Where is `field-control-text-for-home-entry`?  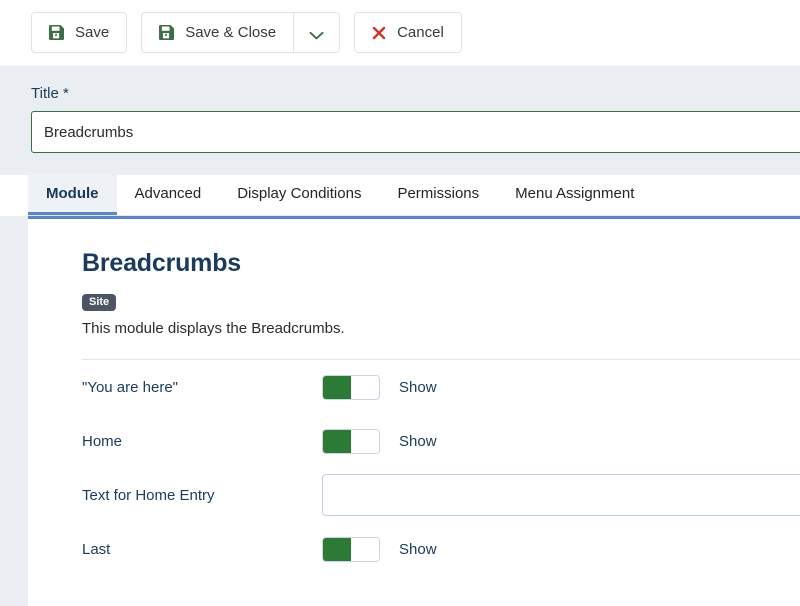
field-control-text-for-home-entry is located at coordinates (561, 495).